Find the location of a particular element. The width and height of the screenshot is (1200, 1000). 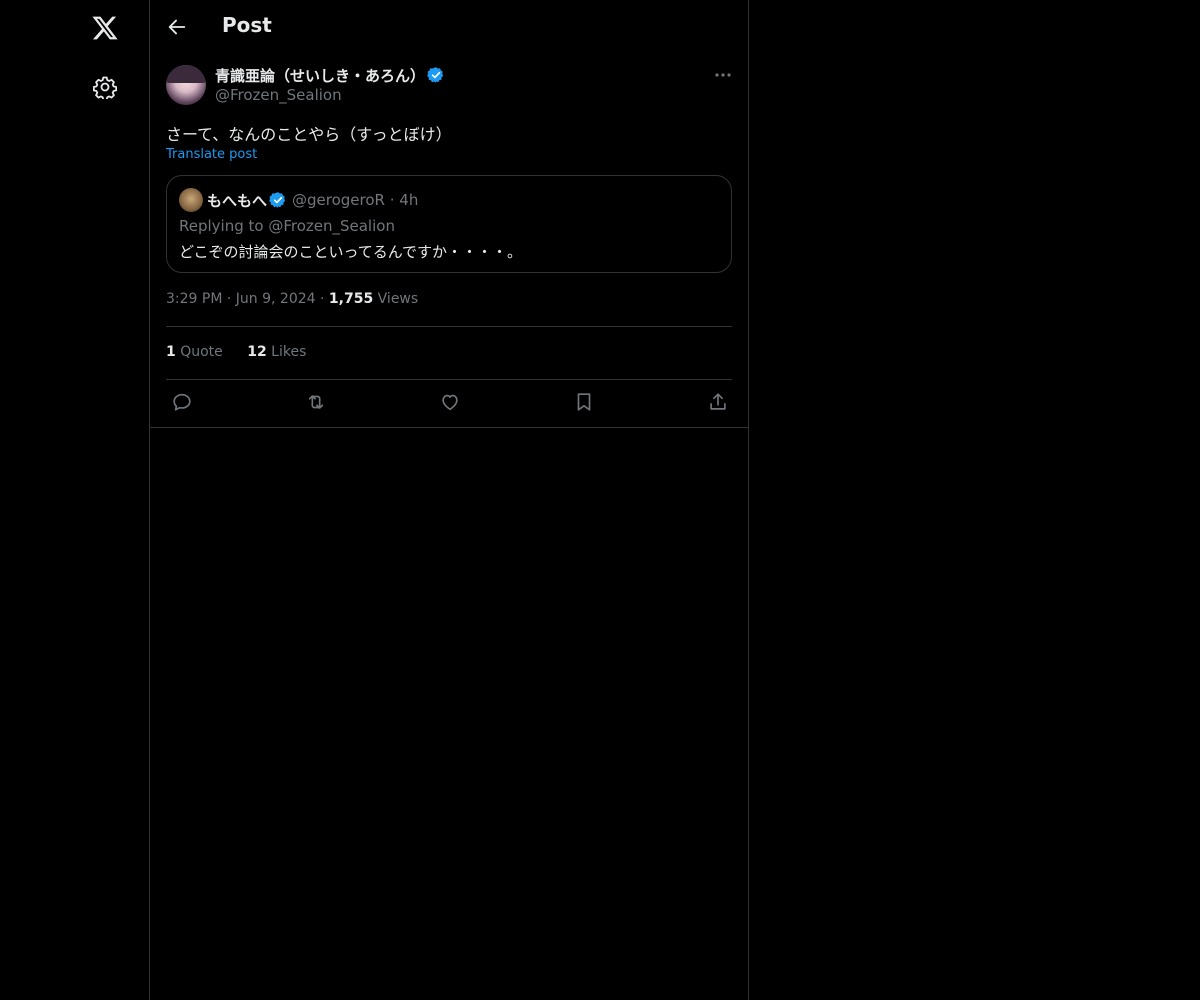

page-header: Post is located at coordinates (449, 27).